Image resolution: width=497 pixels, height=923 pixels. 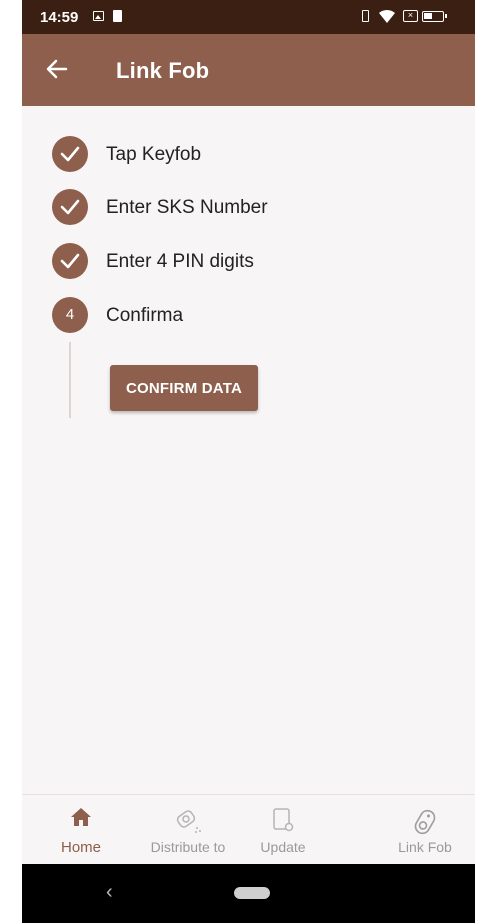 I want to click on home-icon, so click(x=81, y=817).